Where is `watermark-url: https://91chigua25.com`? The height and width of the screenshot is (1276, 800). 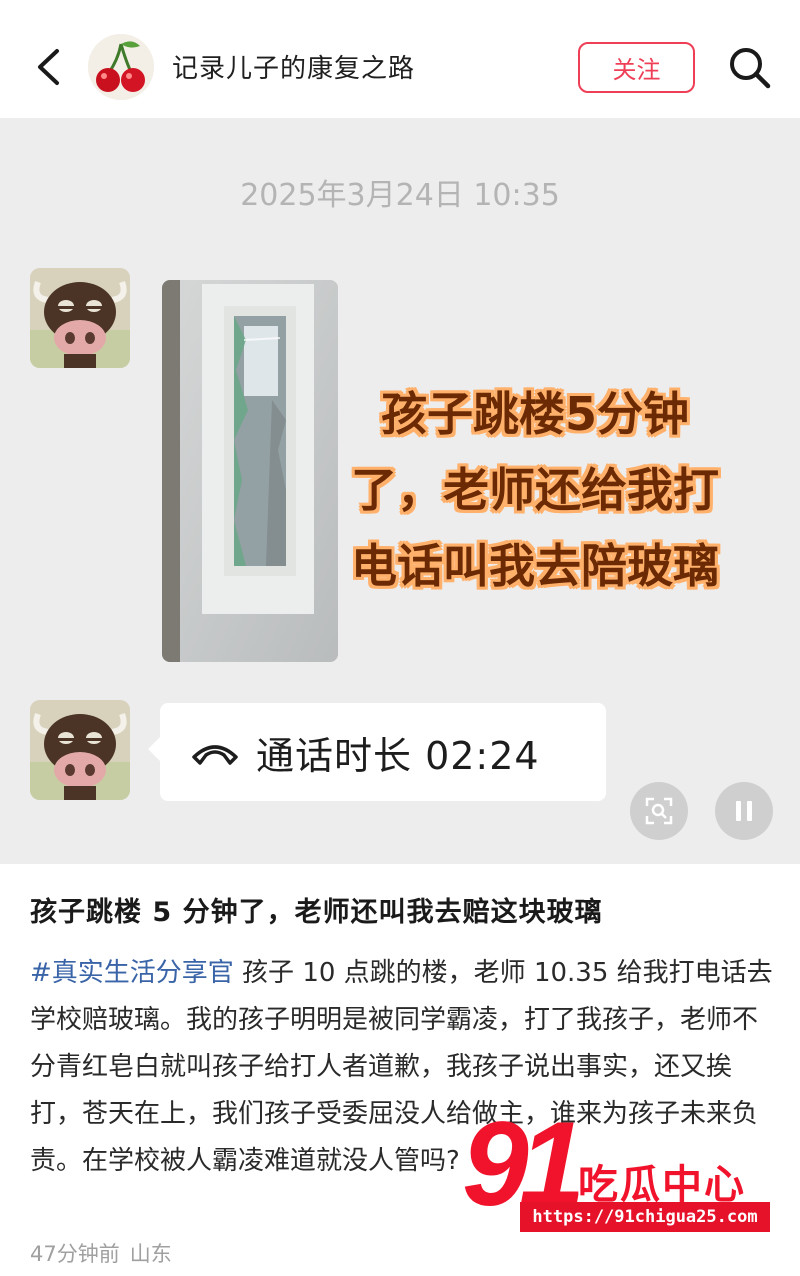 watermark-url: https://91chigua25.com is located at coordinates (645, 1217).